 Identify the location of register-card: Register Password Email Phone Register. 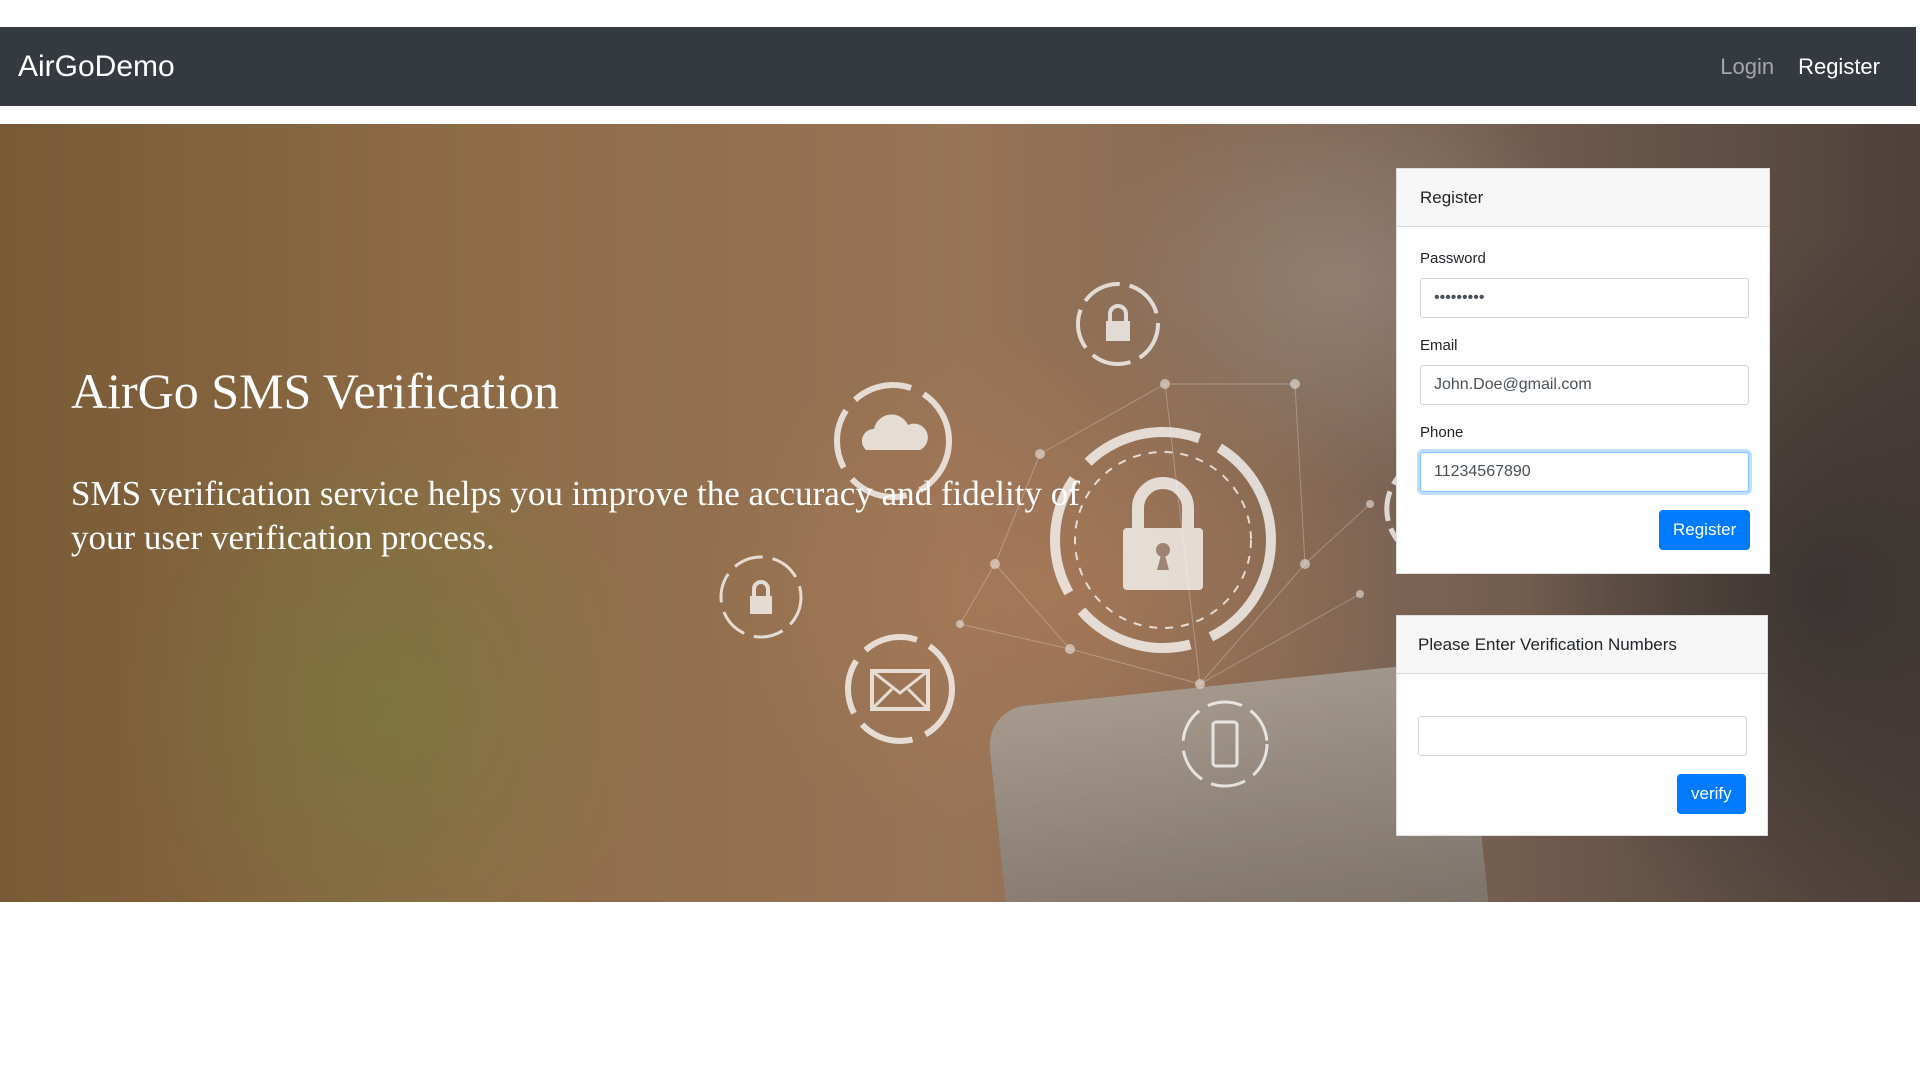
(1583, 371).